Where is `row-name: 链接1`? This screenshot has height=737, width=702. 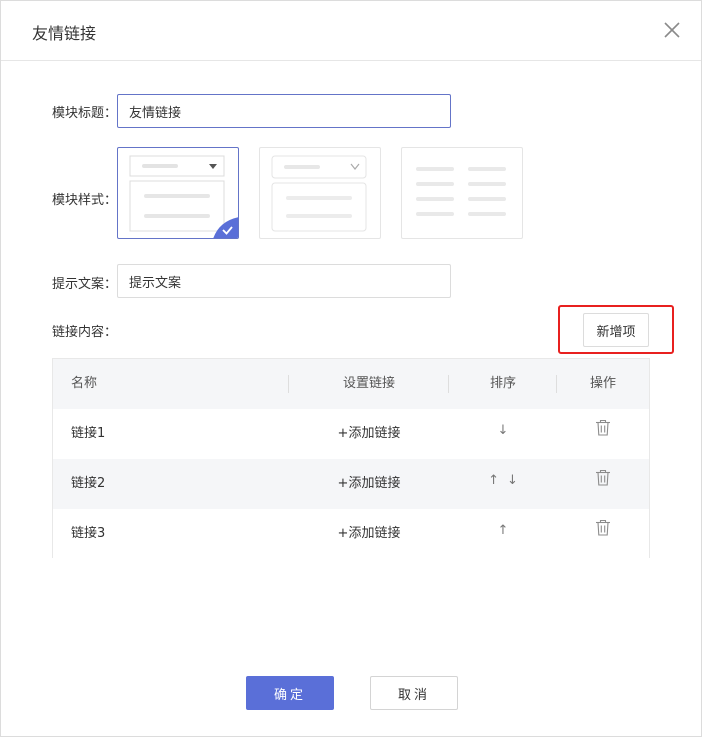
row-name: 链接1 is located at coordinates (88, 433).